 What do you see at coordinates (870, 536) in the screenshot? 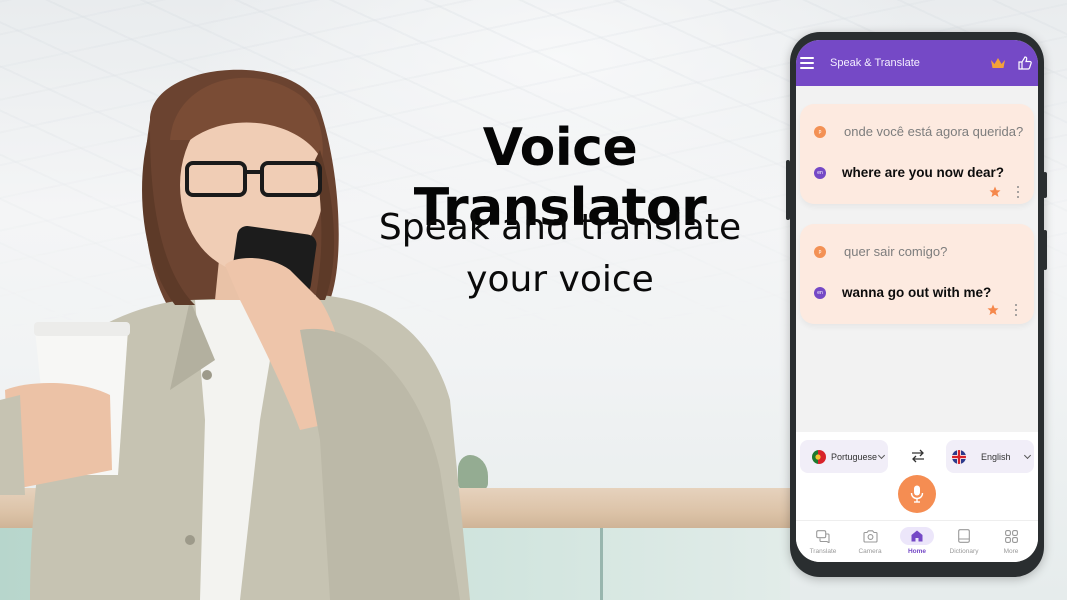
I see `camera-icon` at bounding box center [870, 536].